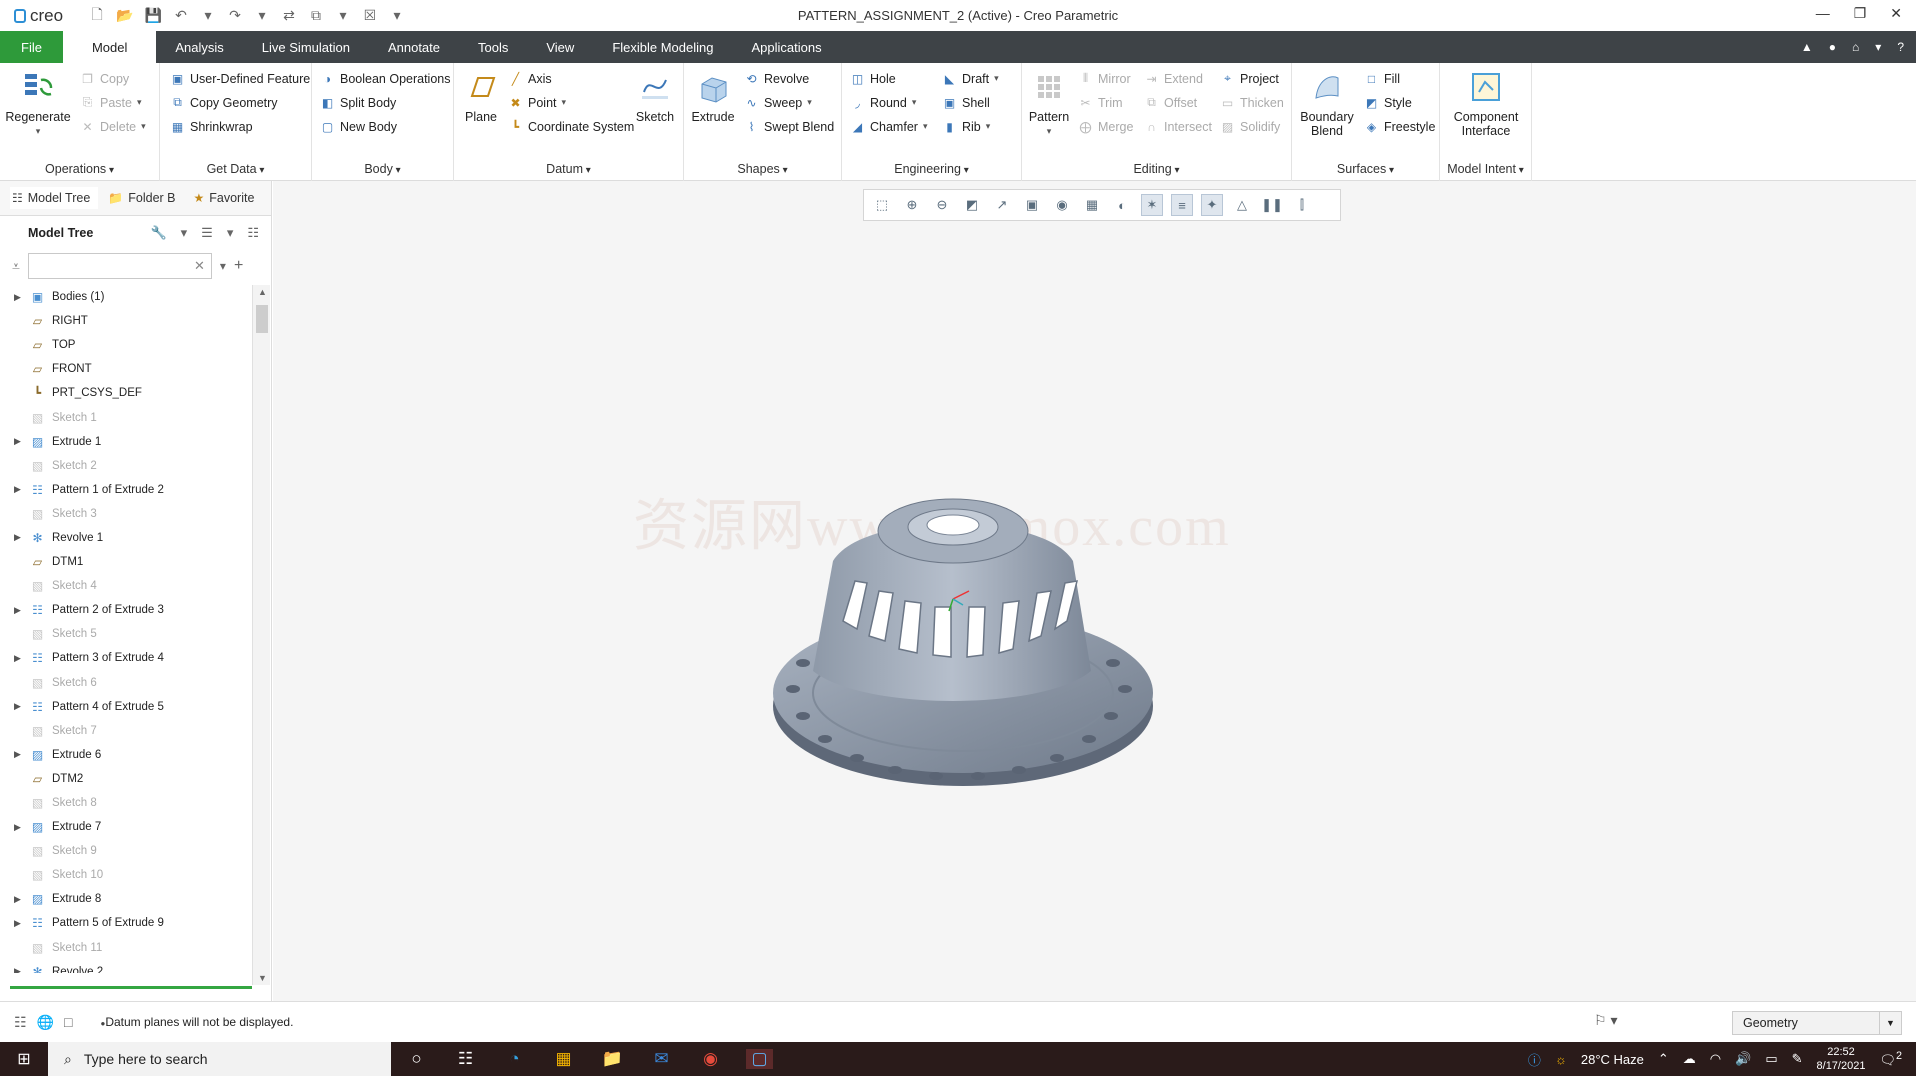 This screenshot has width=1916, height=1076. Describe the element at coordinates (1249, 78) in the screenshot. I see `project-button: ⌖ Project` at that location.